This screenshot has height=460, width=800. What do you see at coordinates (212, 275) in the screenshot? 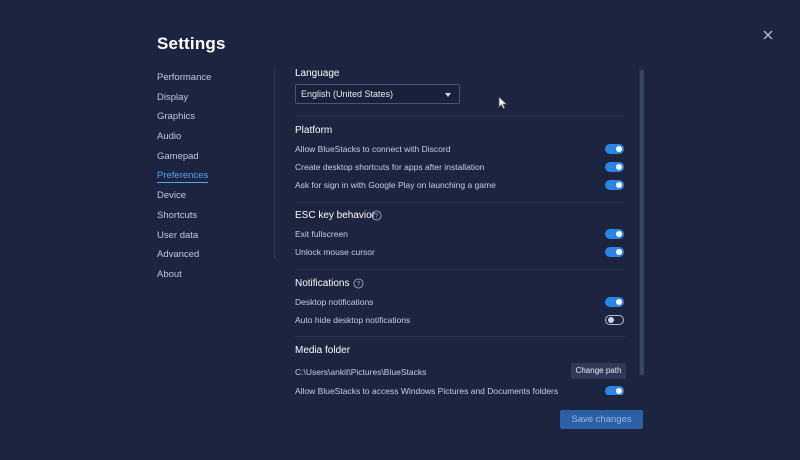
I see `sidebar-item-about: About` at bounding box center [212, 275].